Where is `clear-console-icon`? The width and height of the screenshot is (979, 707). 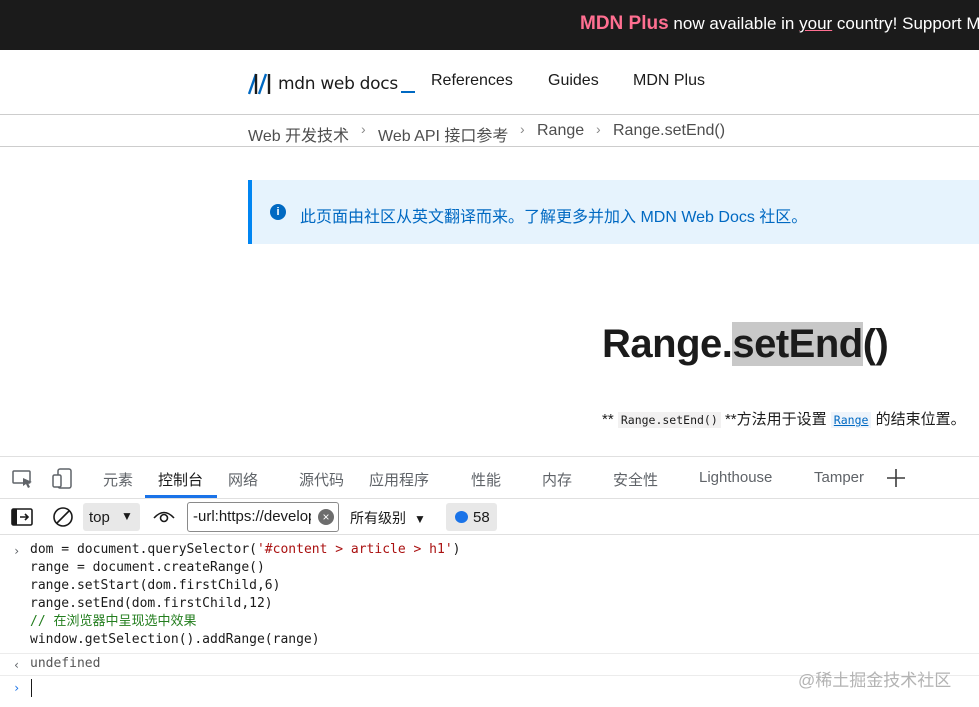
clear-console-icon is located at coordinates (63, 517).